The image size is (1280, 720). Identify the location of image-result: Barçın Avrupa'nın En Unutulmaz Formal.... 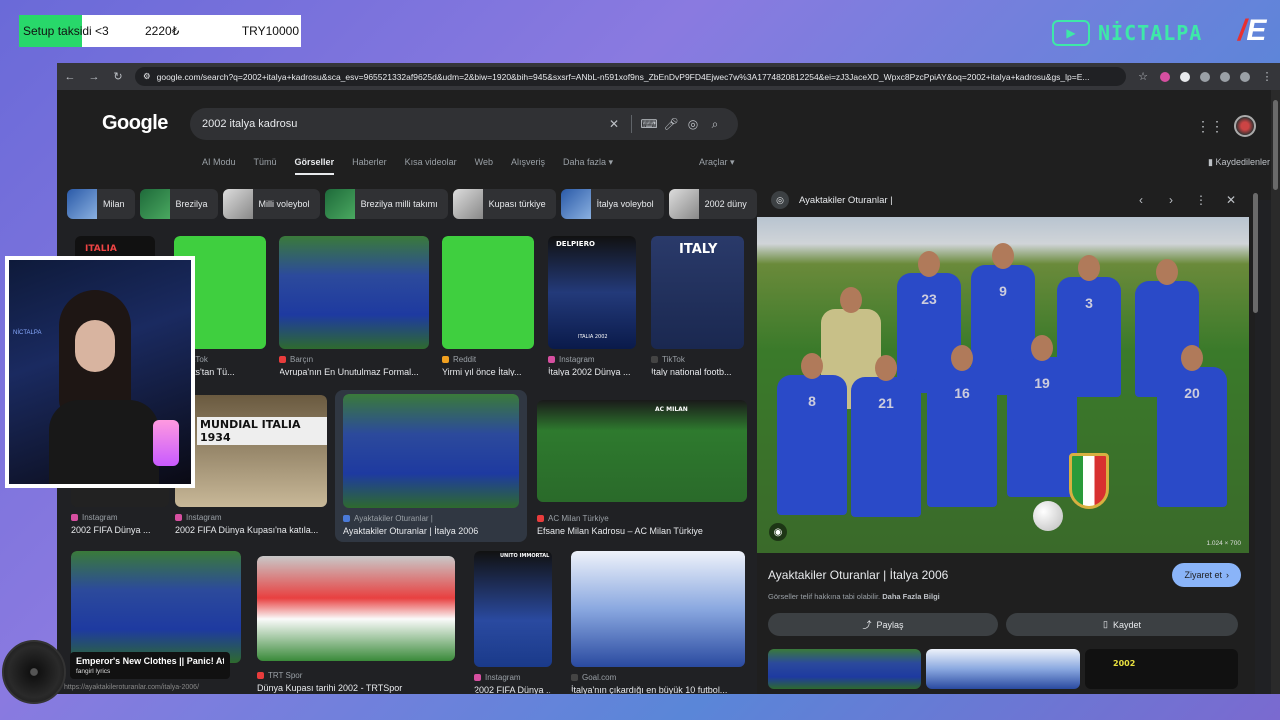
(354, 306).